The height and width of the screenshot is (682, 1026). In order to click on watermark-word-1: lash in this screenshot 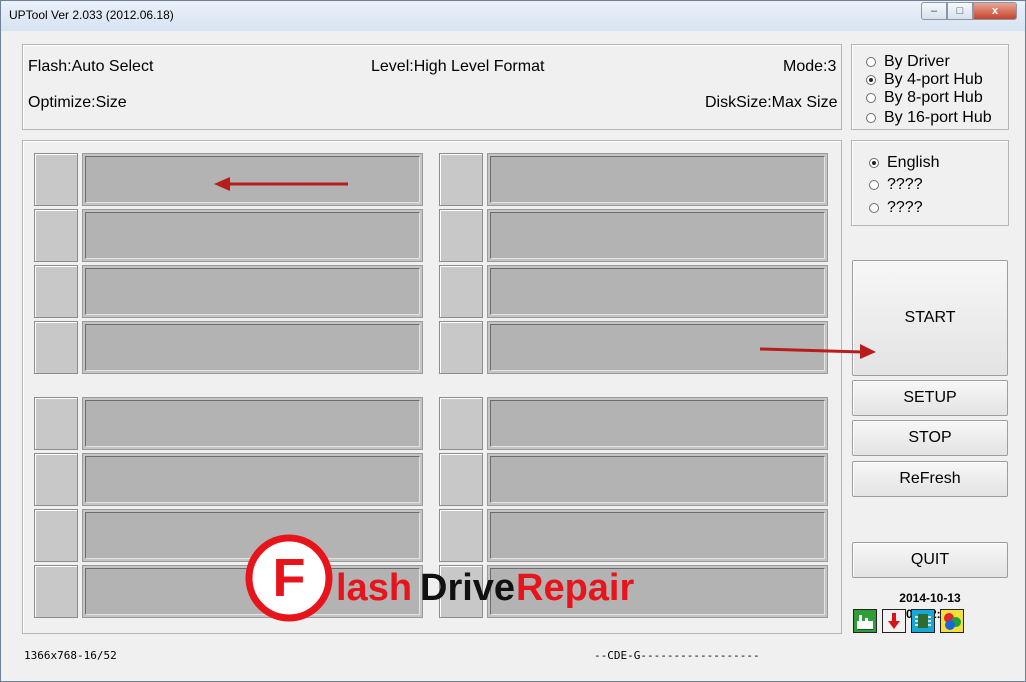, I will do `click(374, 588)`.